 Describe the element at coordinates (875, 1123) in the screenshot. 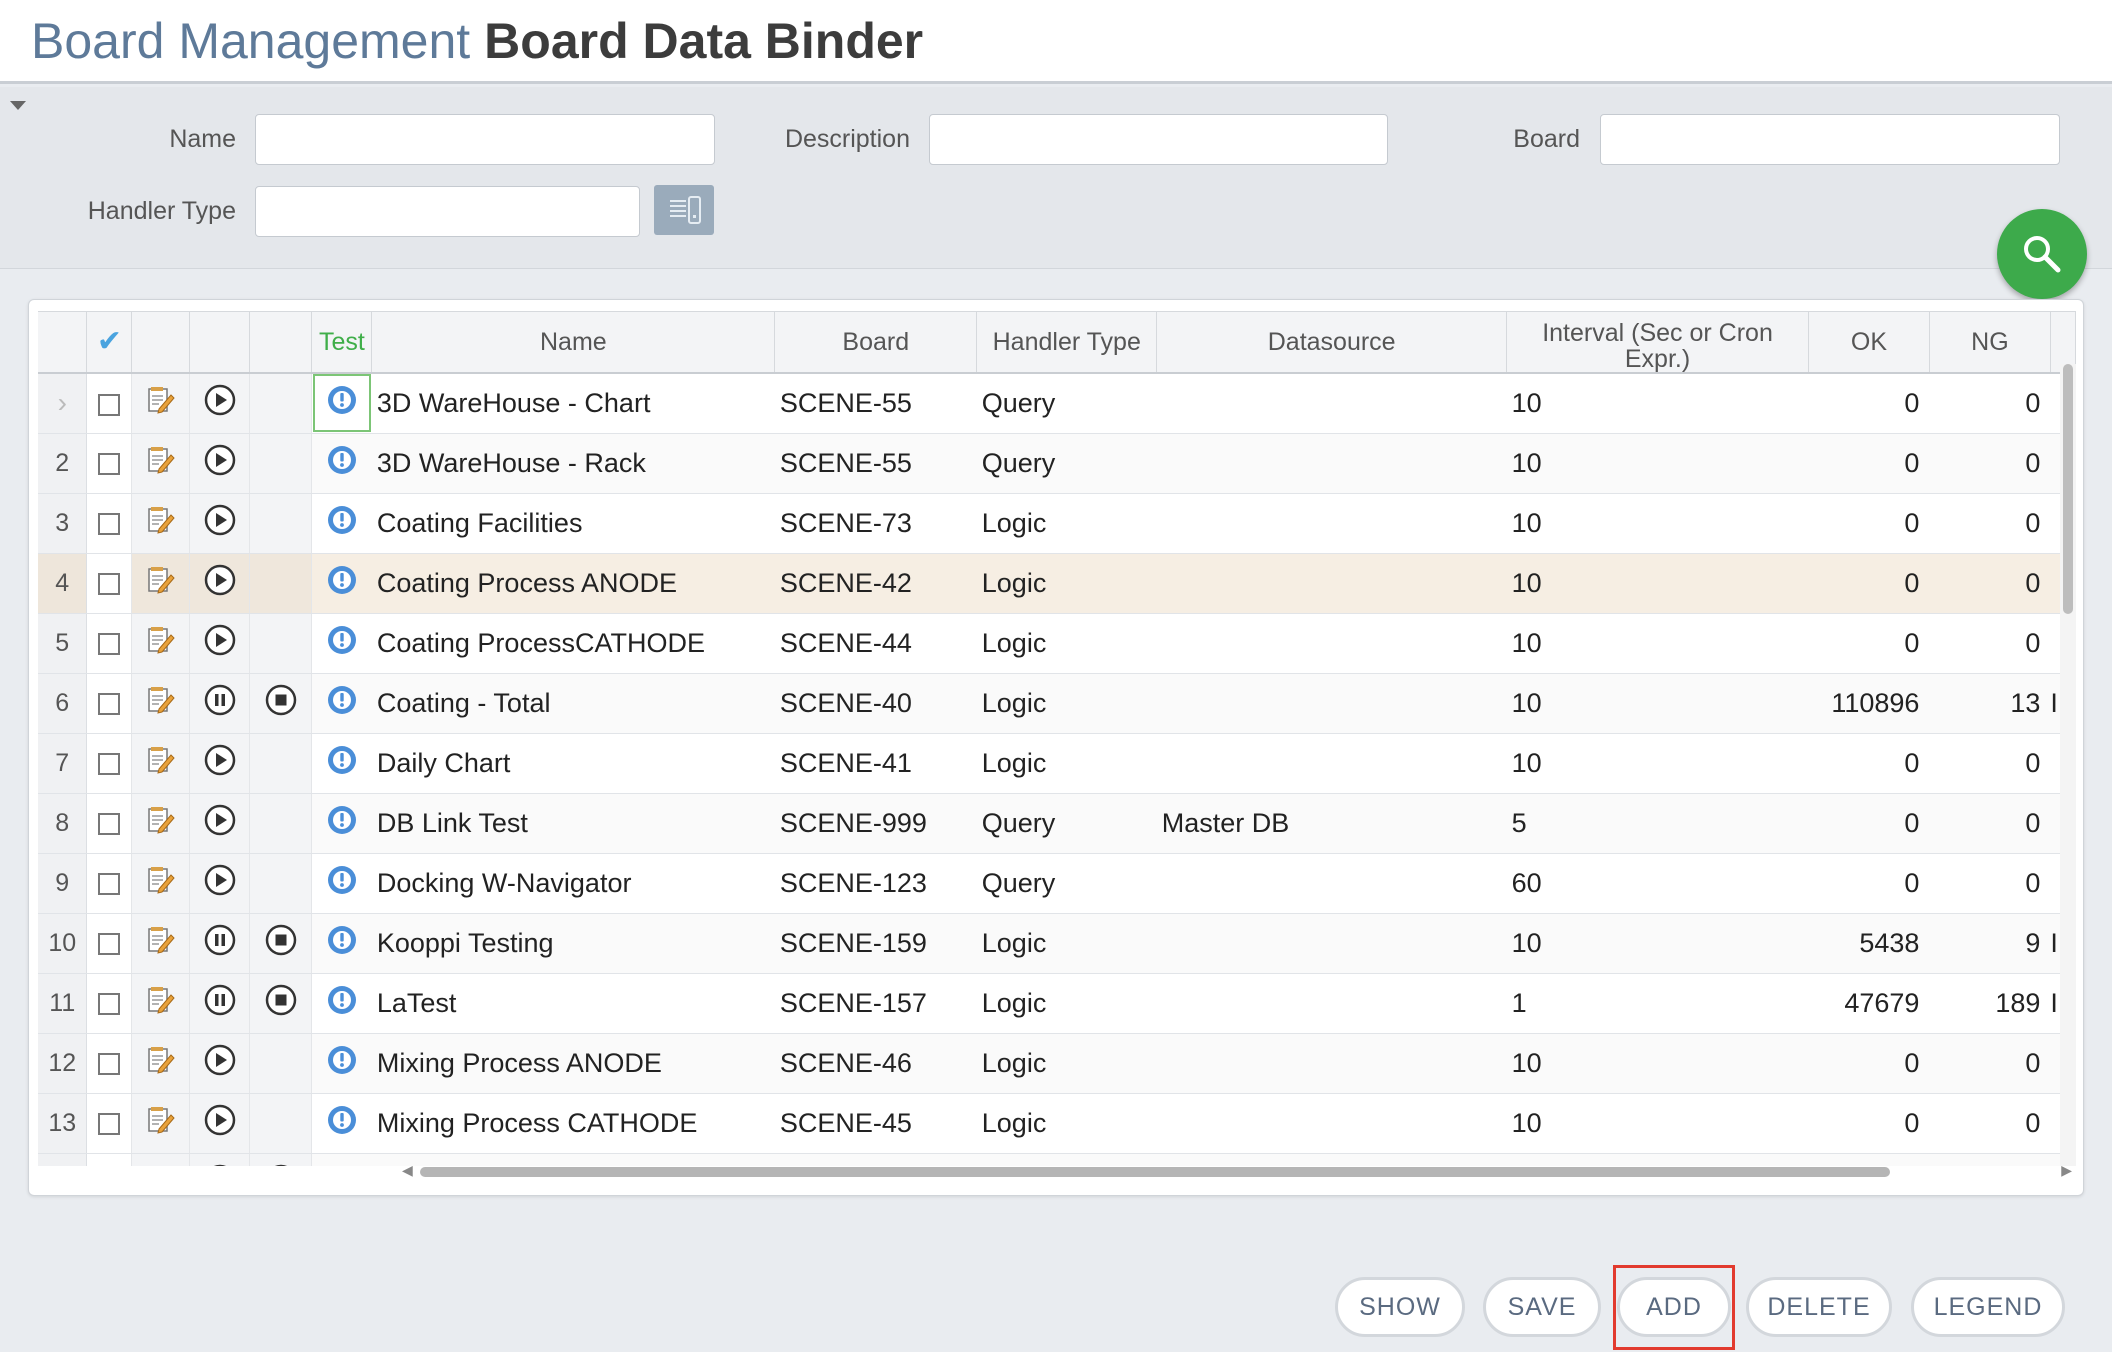

I see `board-cell: SCENE-45` at that location.